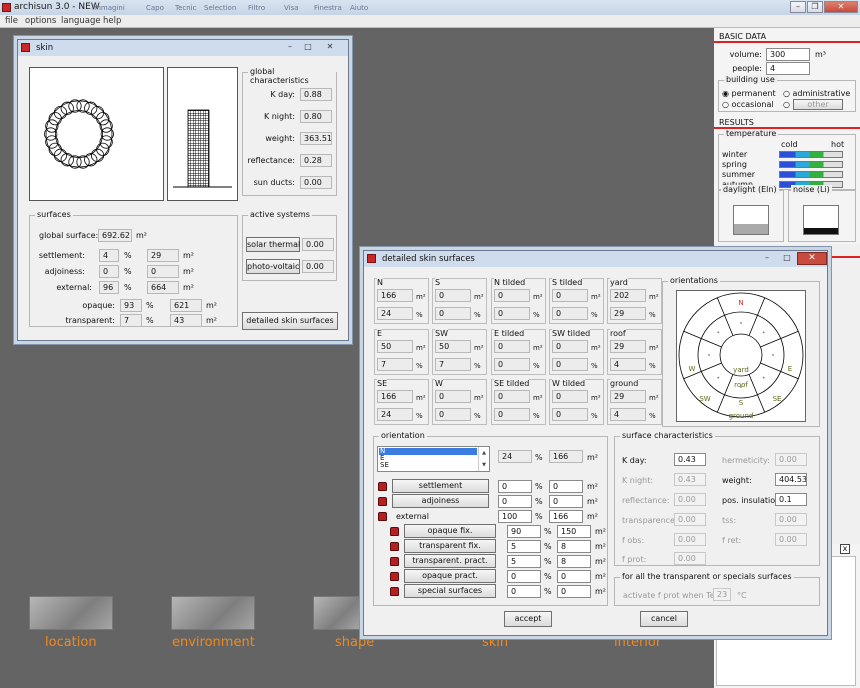  I want to click on close-button: ✕, so click(841, 7).